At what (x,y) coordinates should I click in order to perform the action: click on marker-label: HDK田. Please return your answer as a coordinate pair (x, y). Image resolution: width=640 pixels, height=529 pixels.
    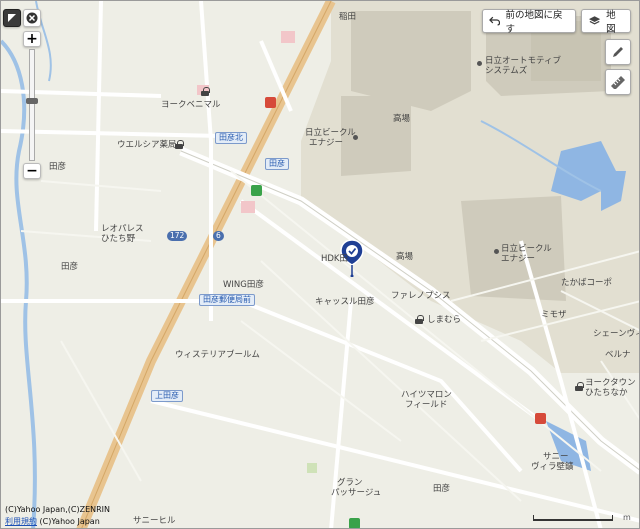
    Looking at the image, I should click on (334, 259).